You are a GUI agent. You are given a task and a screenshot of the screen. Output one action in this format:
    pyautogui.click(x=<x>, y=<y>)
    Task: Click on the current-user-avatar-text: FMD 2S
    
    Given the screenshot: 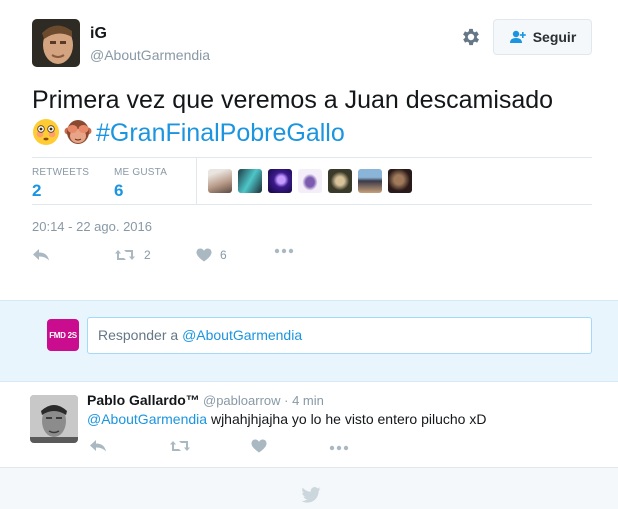 What is the action you would take?
    pyautogui.click(x=63, y=335)
    